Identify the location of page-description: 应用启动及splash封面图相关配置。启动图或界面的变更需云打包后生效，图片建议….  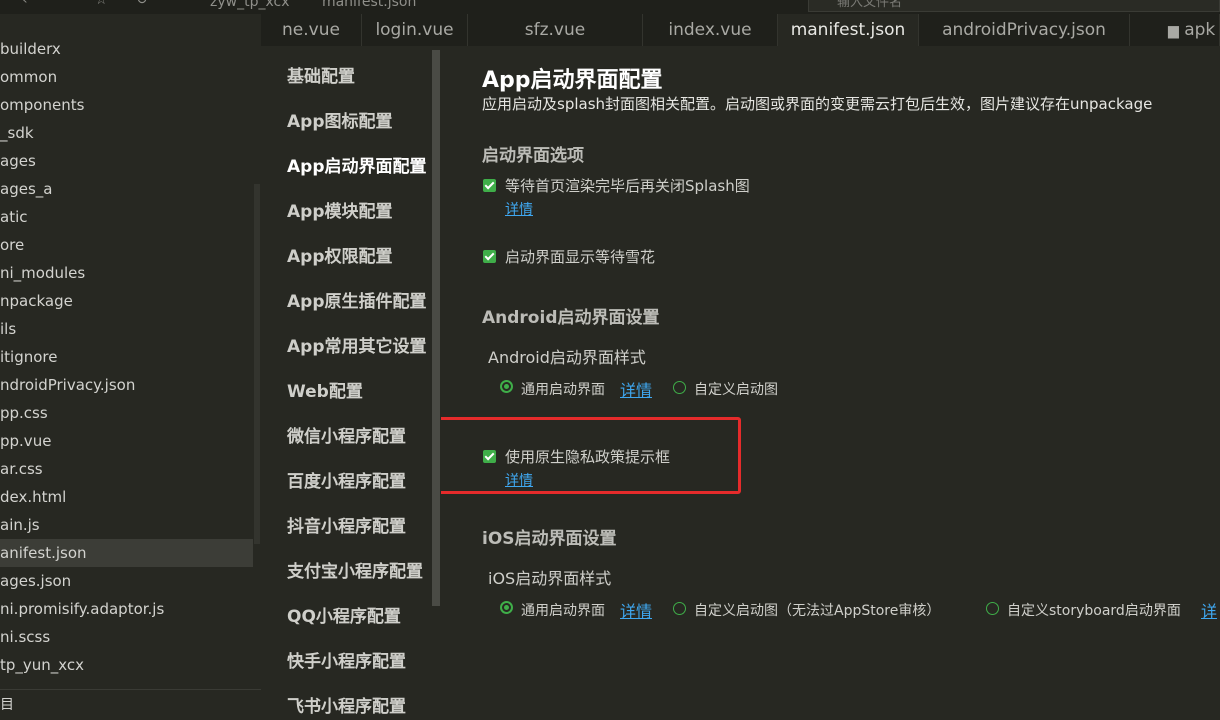
(817, 104).